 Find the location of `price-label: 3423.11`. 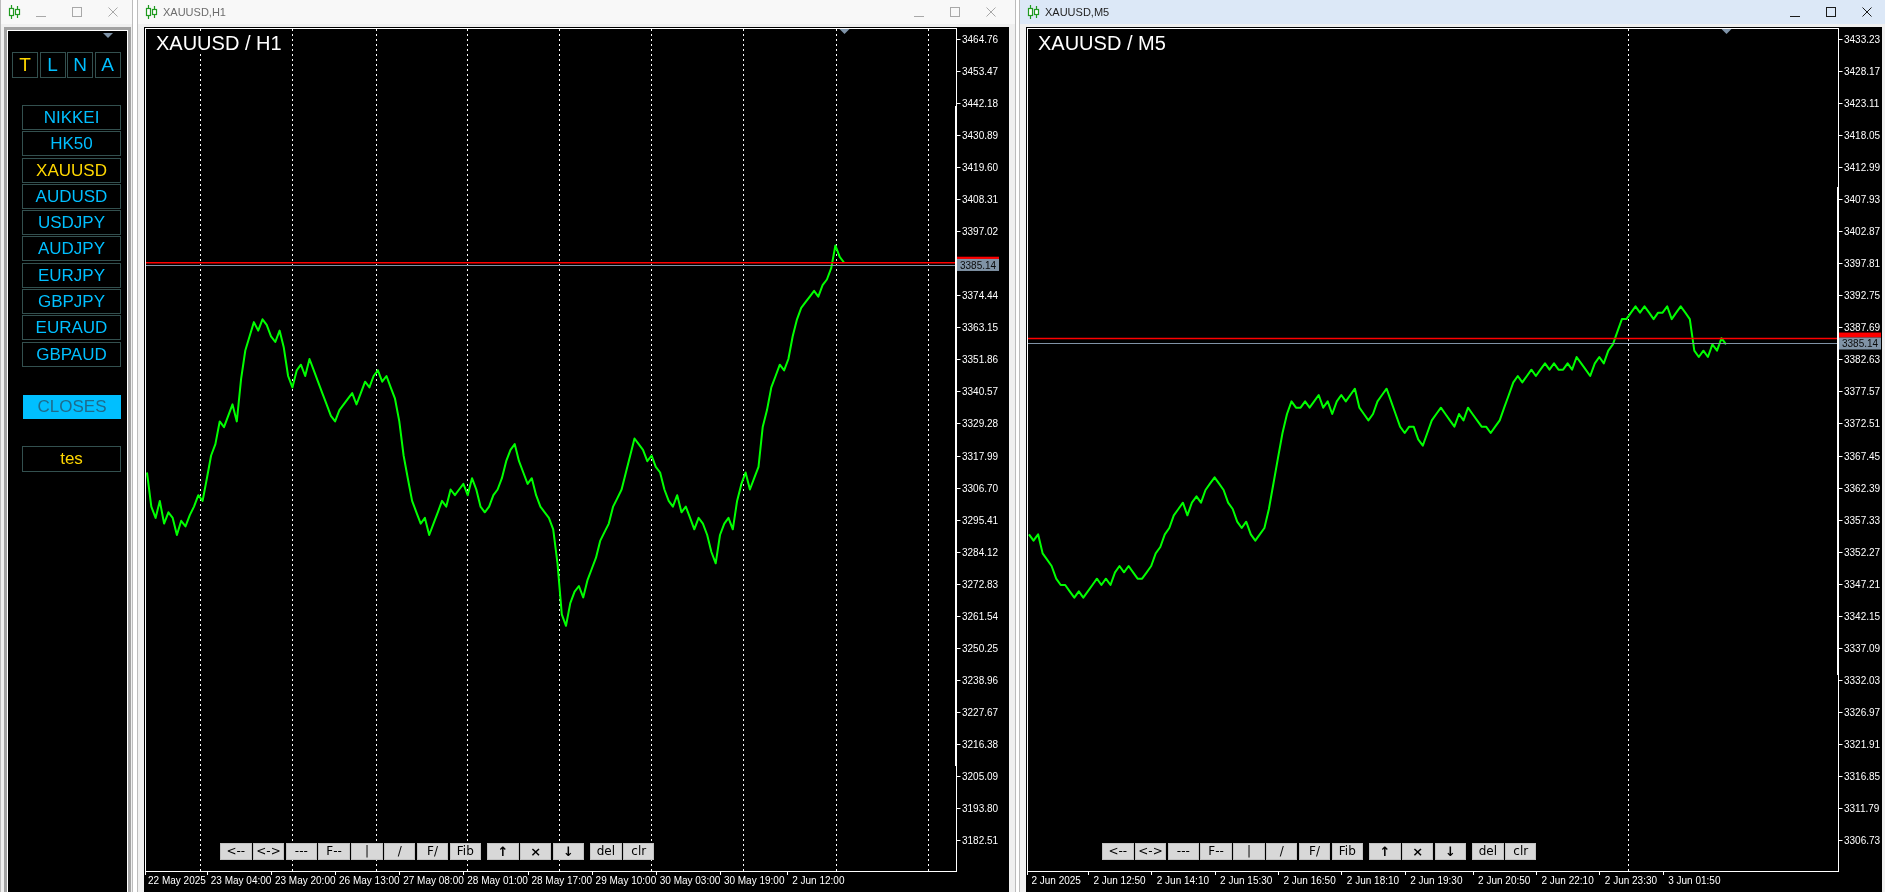

price-label: 3423.11 is located at coordinates (1862, 103).